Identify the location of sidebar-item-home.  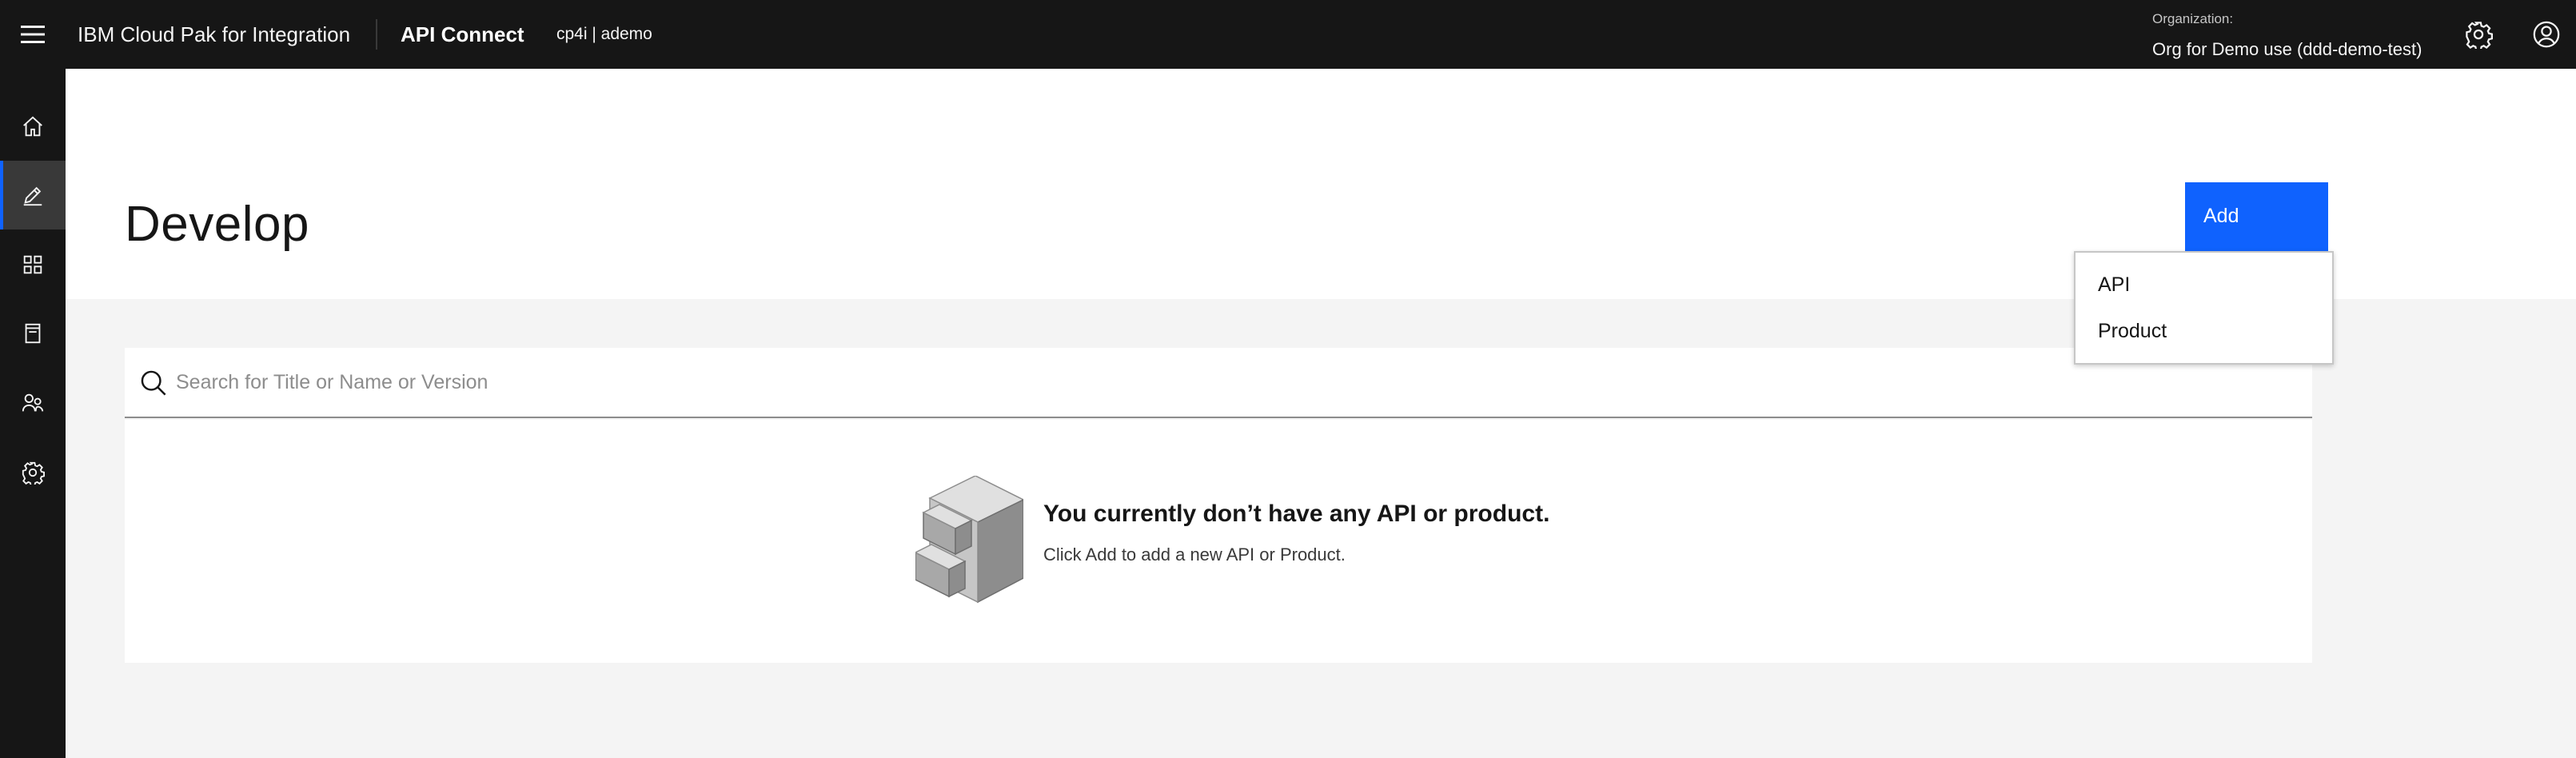
(33, 127).